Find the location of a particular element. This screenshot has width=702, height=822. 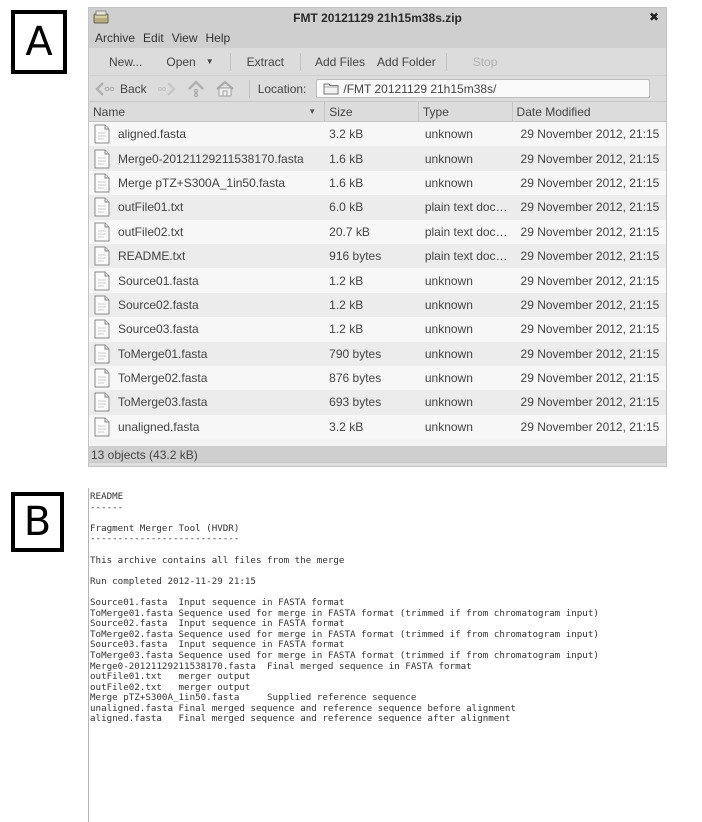

extract-label: Extract is located at coordinates (265, 61).